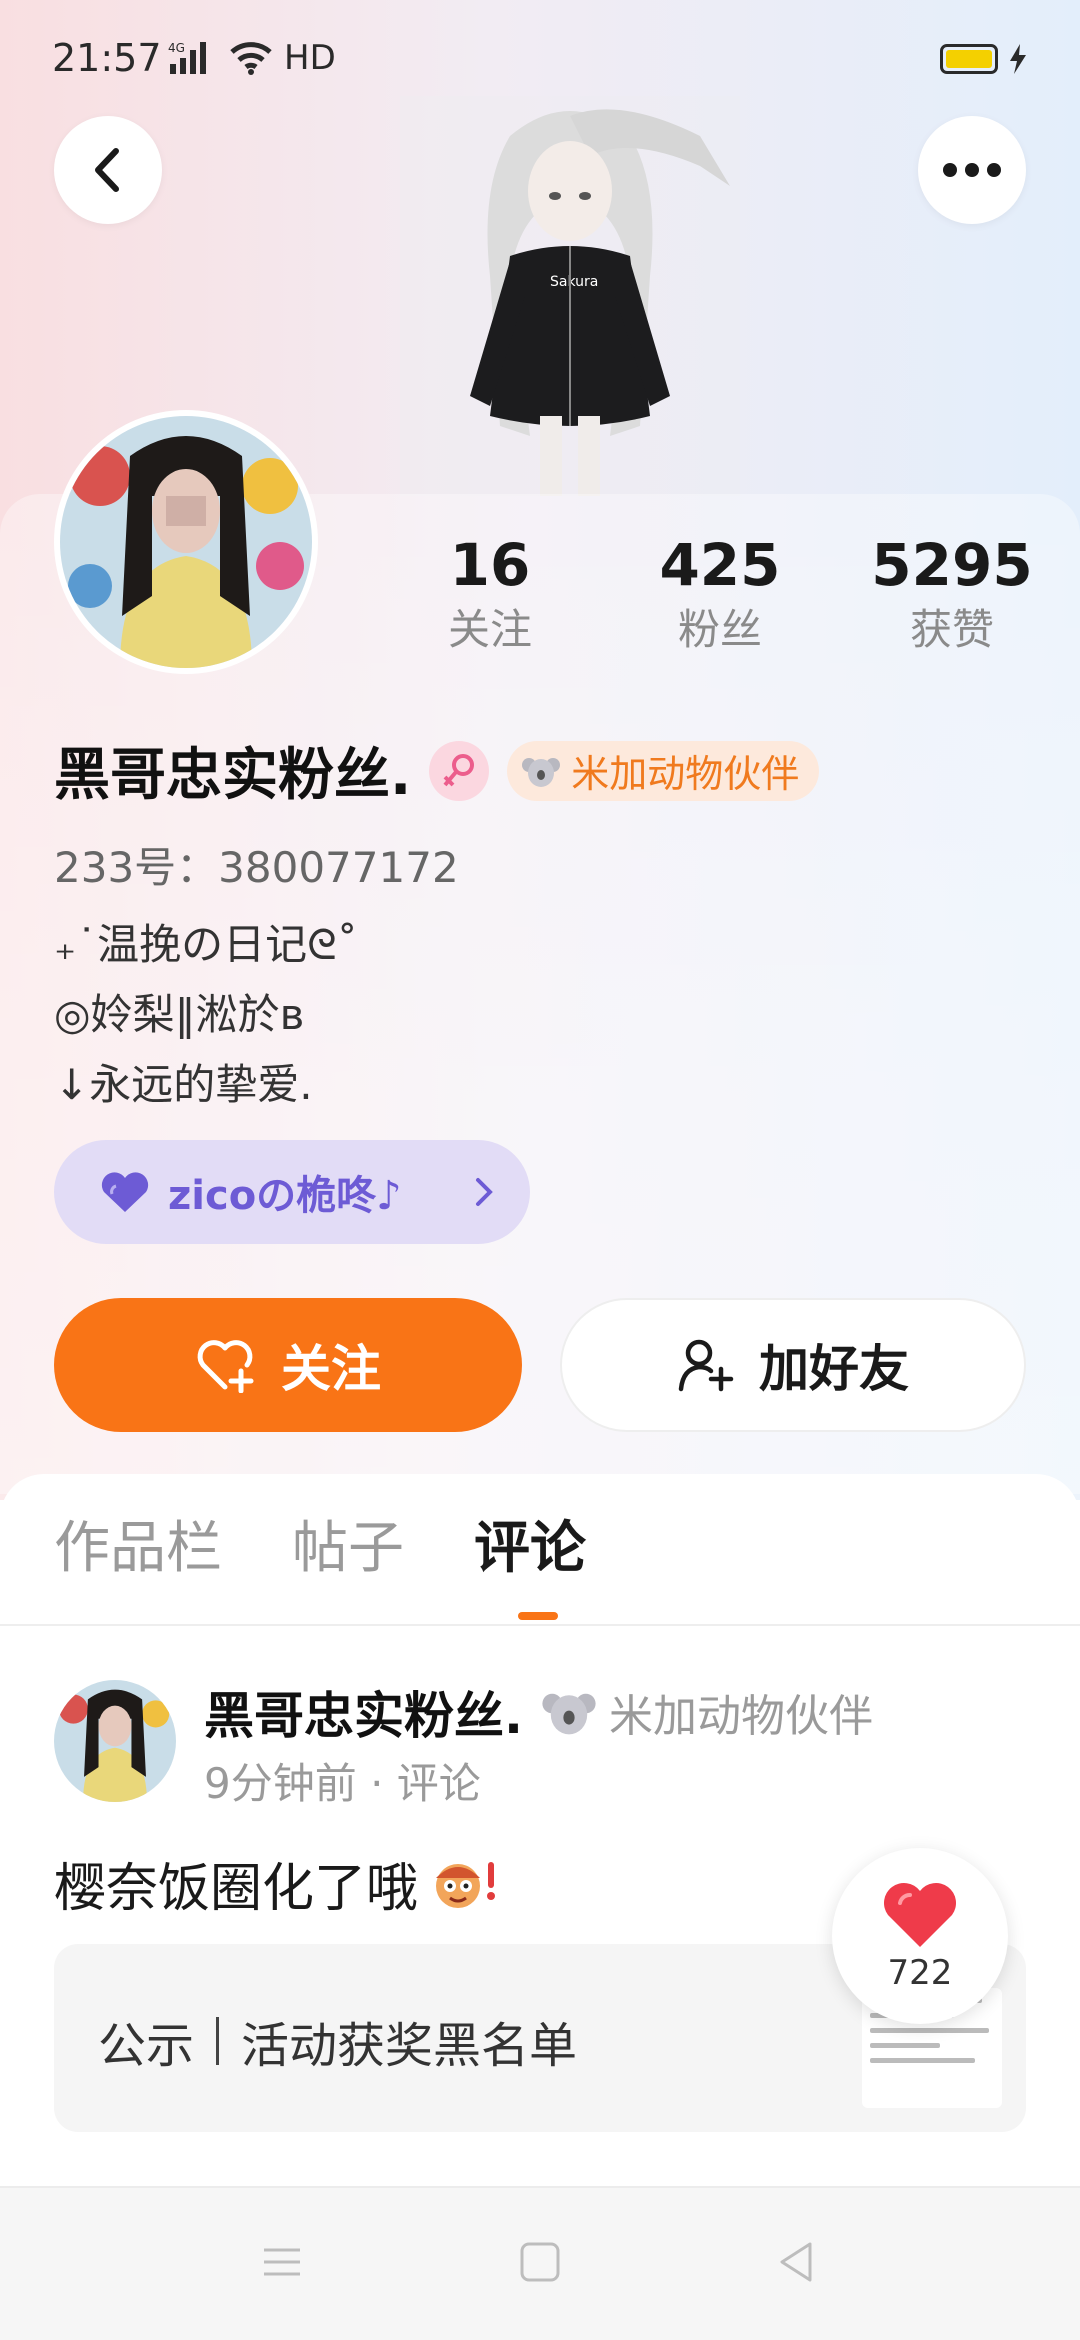 This screenshot has width=1080, height=2340. I want to click on tab-comments: 评论, so click(530, 1549).